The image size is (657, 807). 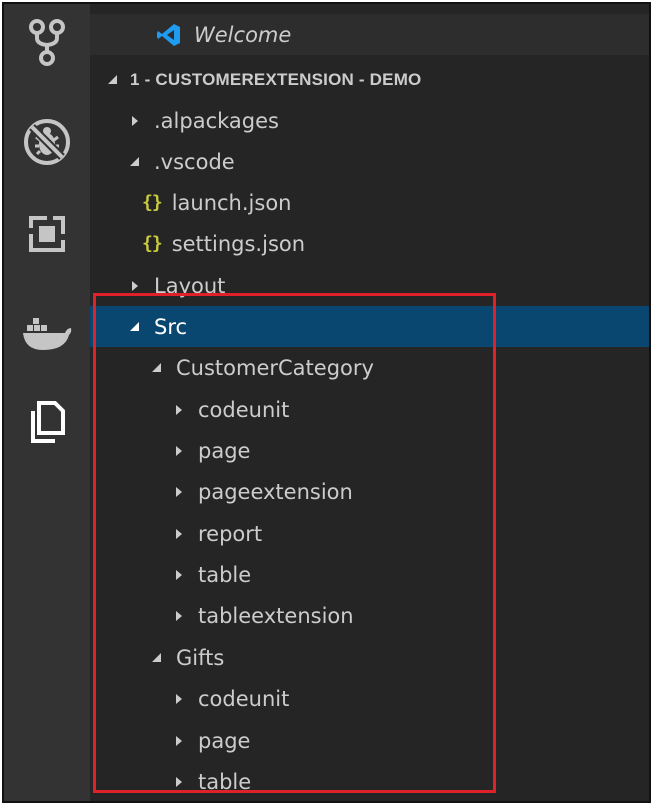 What do you see at coordinates (238, 243) in the screenshot?
I see `tree-item-label: settings.json` at bounding box center [238, 243].